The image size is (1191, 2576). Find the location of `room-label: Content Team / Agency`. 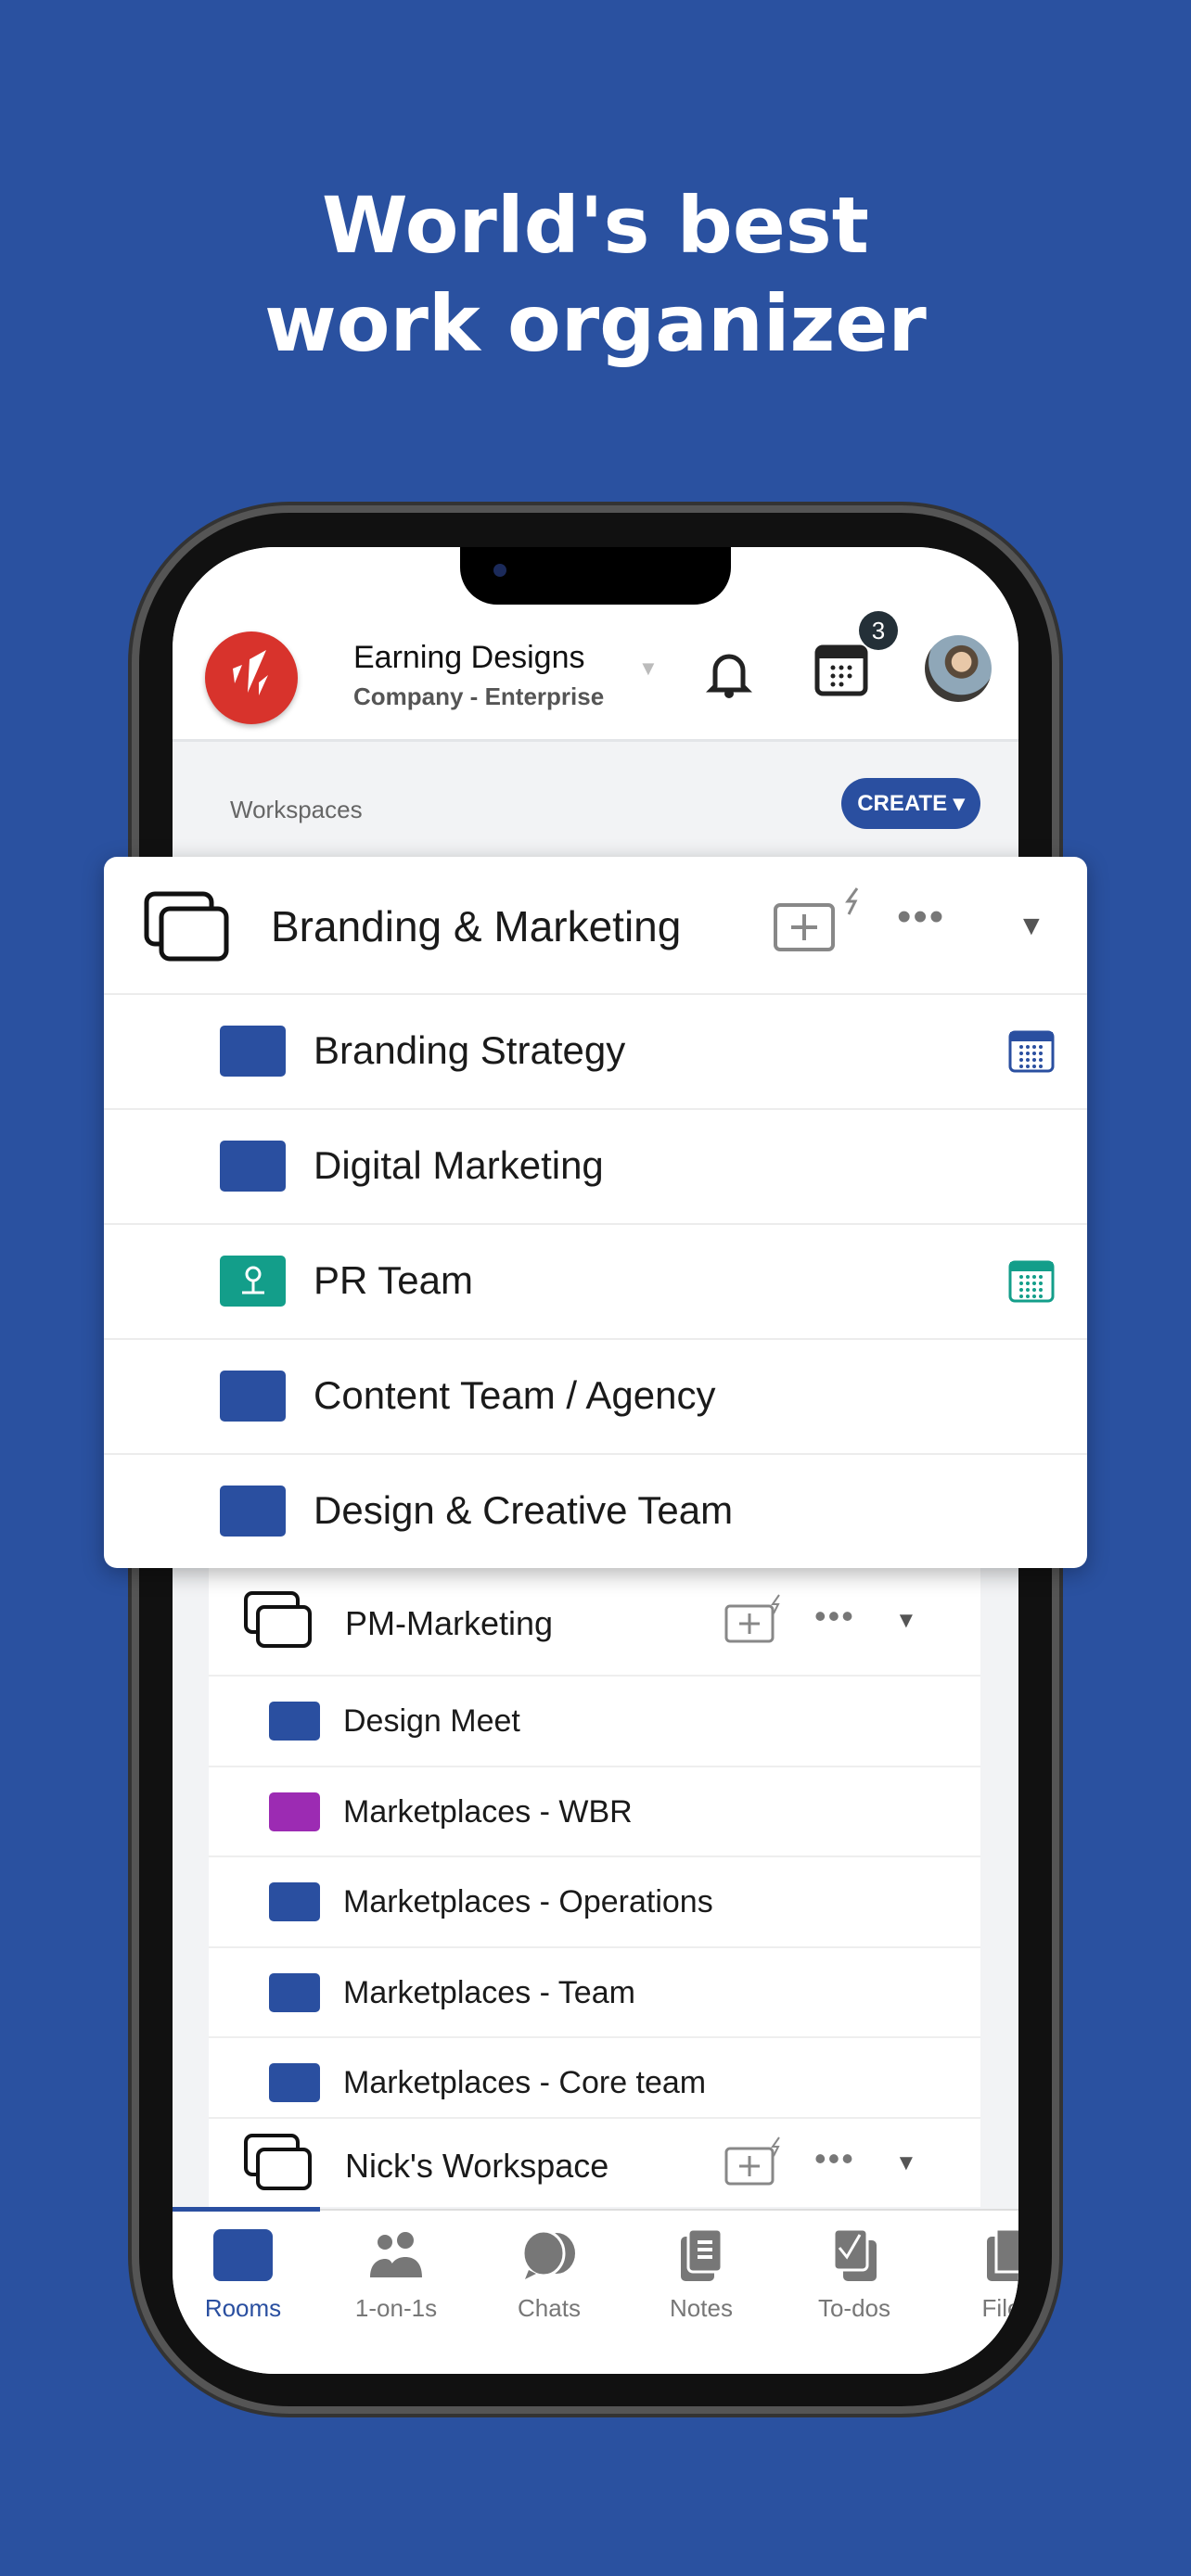

room-label: Content Team / Agency is located at coordinates (515, 1395).